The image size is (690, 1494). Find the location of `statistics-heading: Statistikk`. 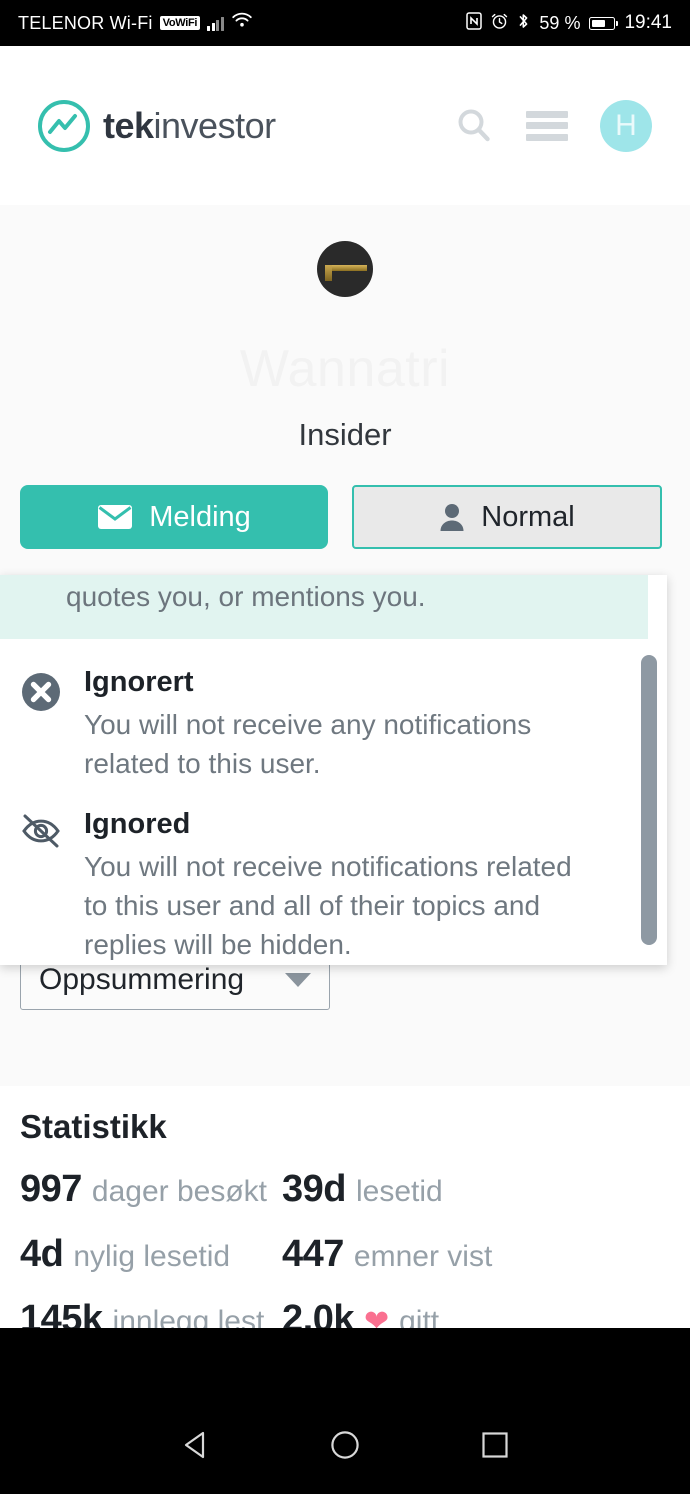

statistics-heading: Statistikk is located at coordinates (93, 1126).